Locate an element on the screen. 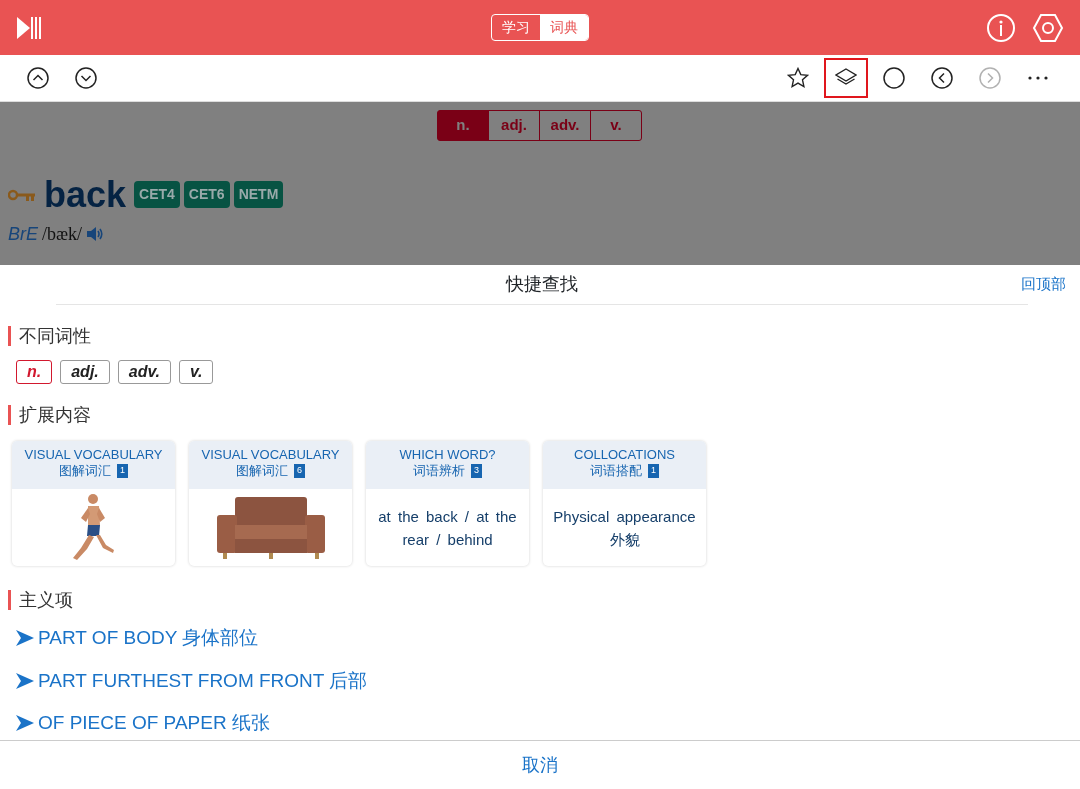 The width and height of the screenshot is (1080, 789). section-heading: 主义项 is located at coordinates (540, 600).